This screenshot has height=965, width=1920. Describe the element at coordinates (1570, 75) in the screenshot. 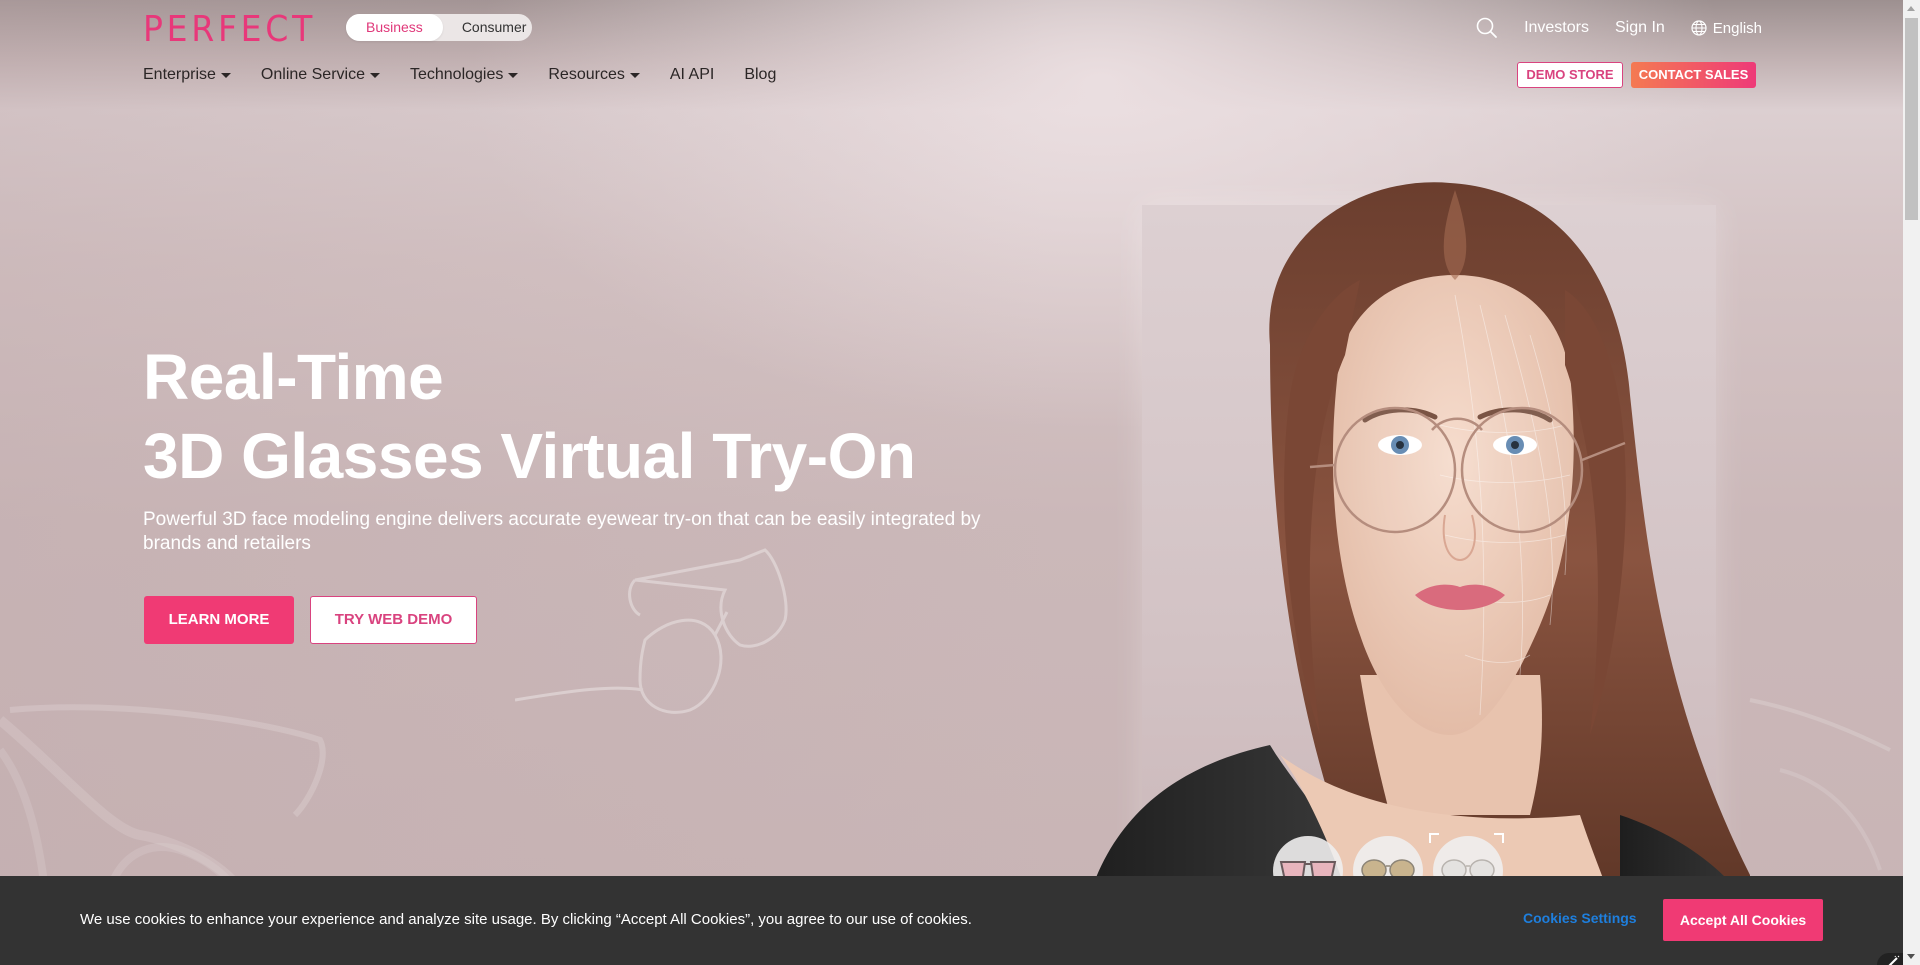

I see `demo-store-button: DEMO STORE` at that location.